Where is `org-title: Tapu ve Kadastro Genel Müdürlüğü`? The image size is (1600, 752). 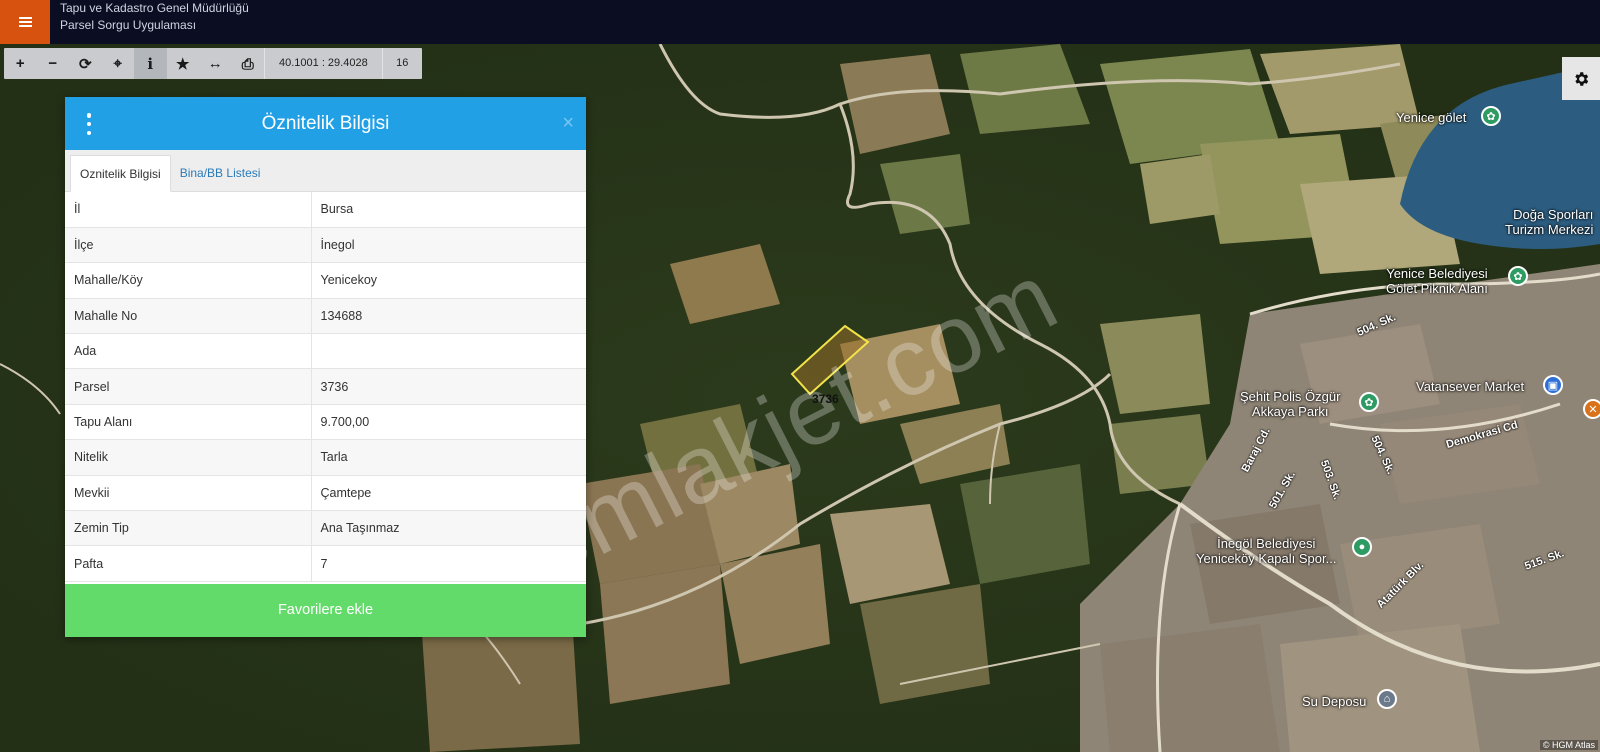 org-title: Tapu ve Kadastro Genel Müdürlüğü is located at coordinates (154, 8).